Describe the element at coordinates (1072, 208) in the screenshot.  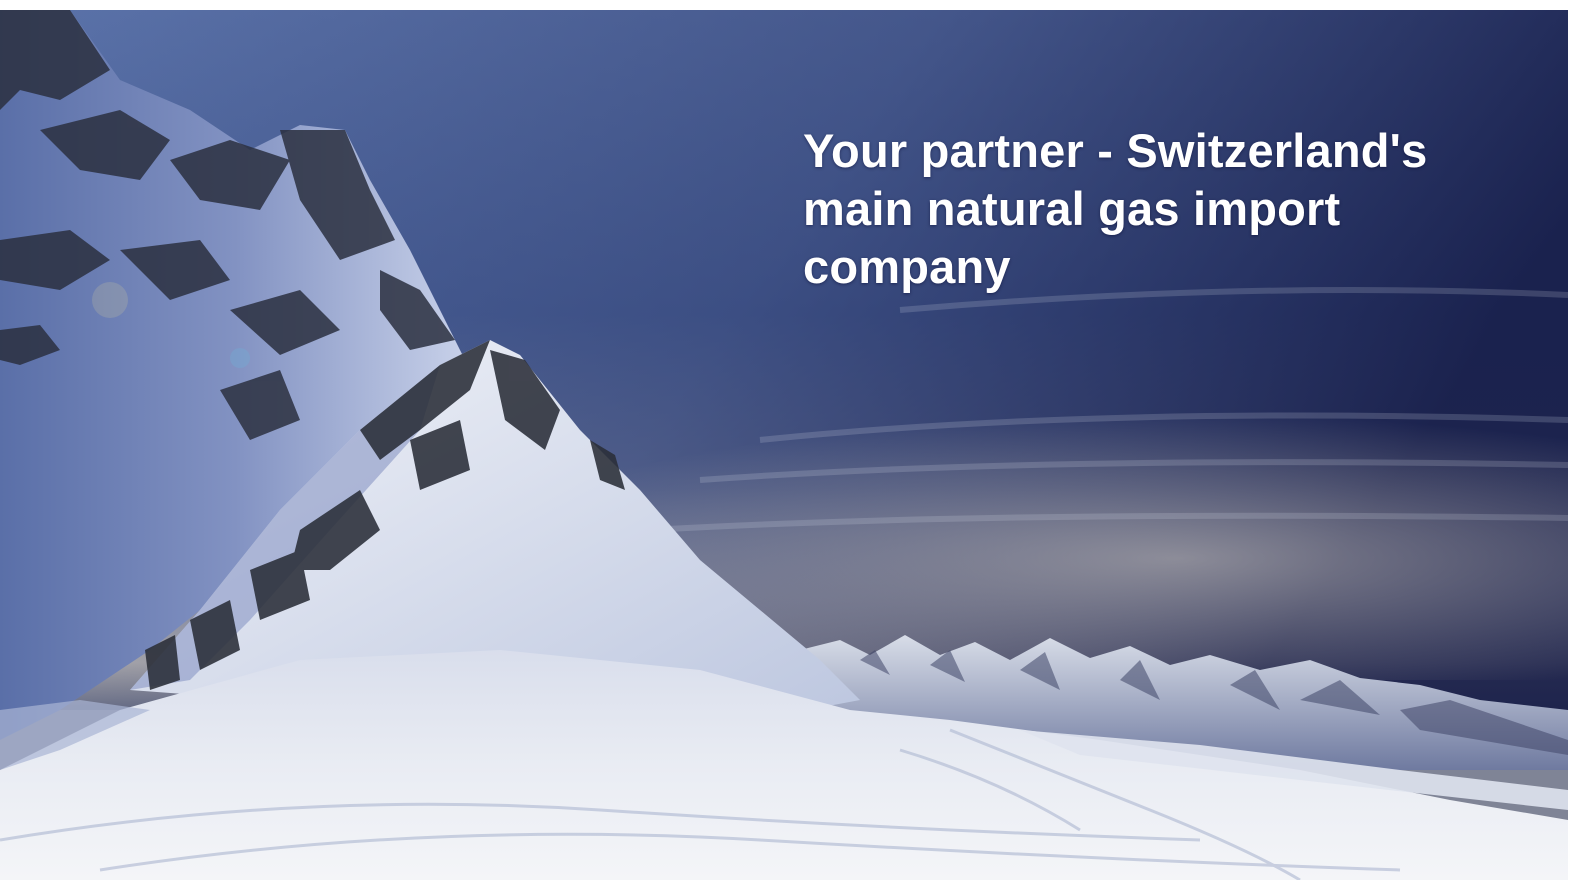
I see `hero-headline-line-2: main natural gas import` at that location.